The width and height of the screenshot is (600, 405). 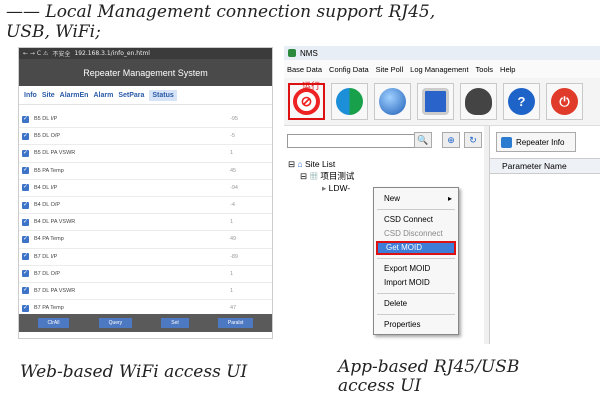 What do you see at coordinates (55, 222) in the screenshot?
I see `row-param-name: B4 DL PA VSWR` at bounding box center [55, 222].